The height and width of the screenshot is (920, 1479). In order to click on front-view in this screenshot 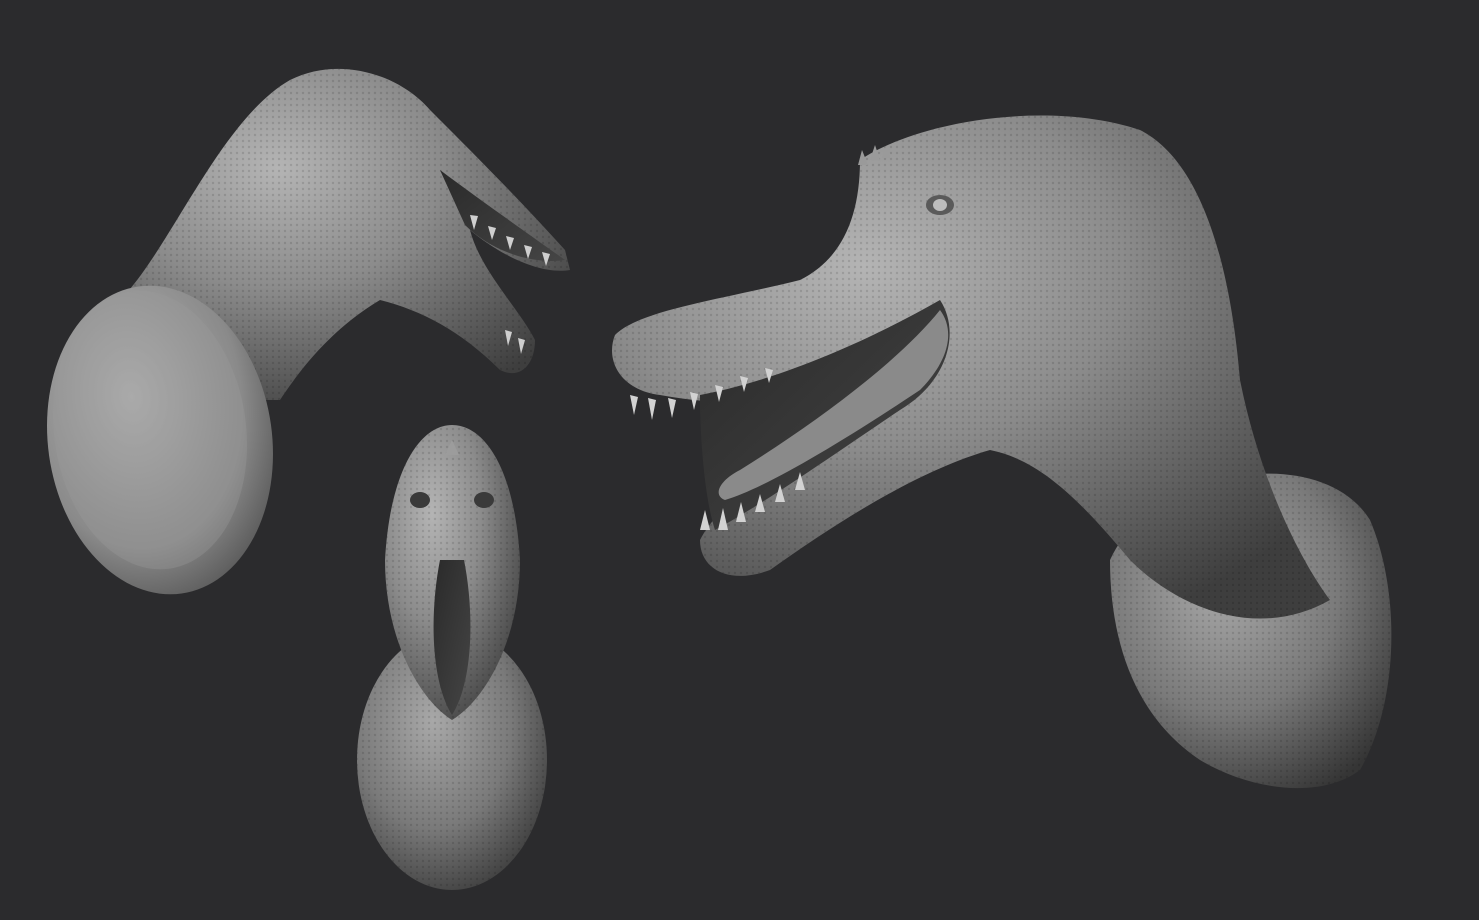, I will do `click(452, 657)`.